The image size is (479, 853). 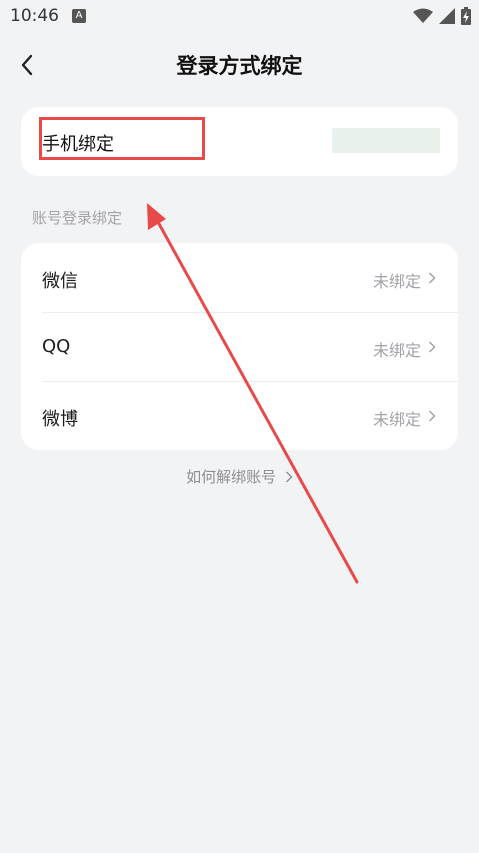 I want to click on account-row-qq: QQ 未绑定, so click(x=239, y=346).